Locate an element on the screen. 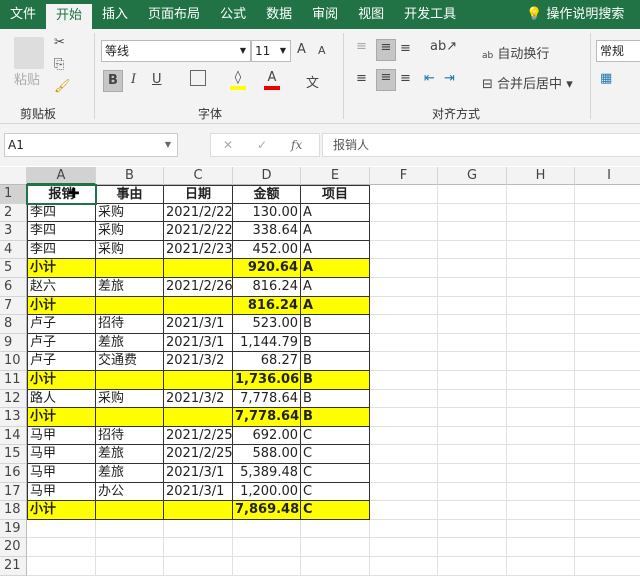 This screenshot has height=576, width=640. row-header-18: 18 is located at coordinates (13, 510).